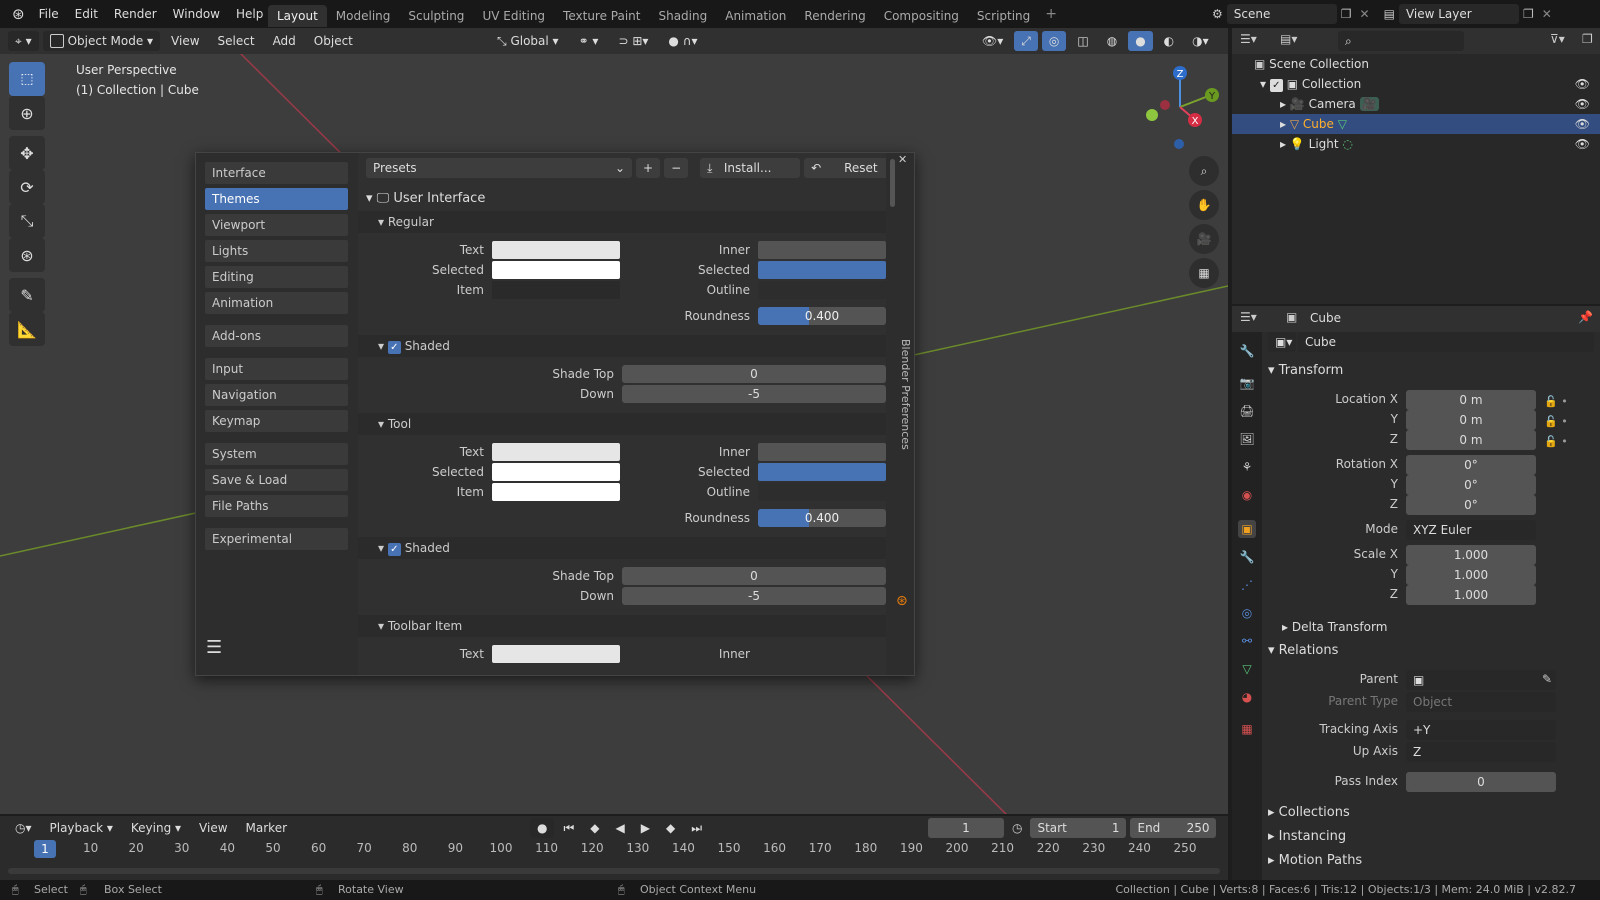 This screenshot has width=1600, height=900. What do you see at coordinates (1140, 41) in the screenshot?
I see `solid-shading-icon: ●` at bounding box center [1140, 41].